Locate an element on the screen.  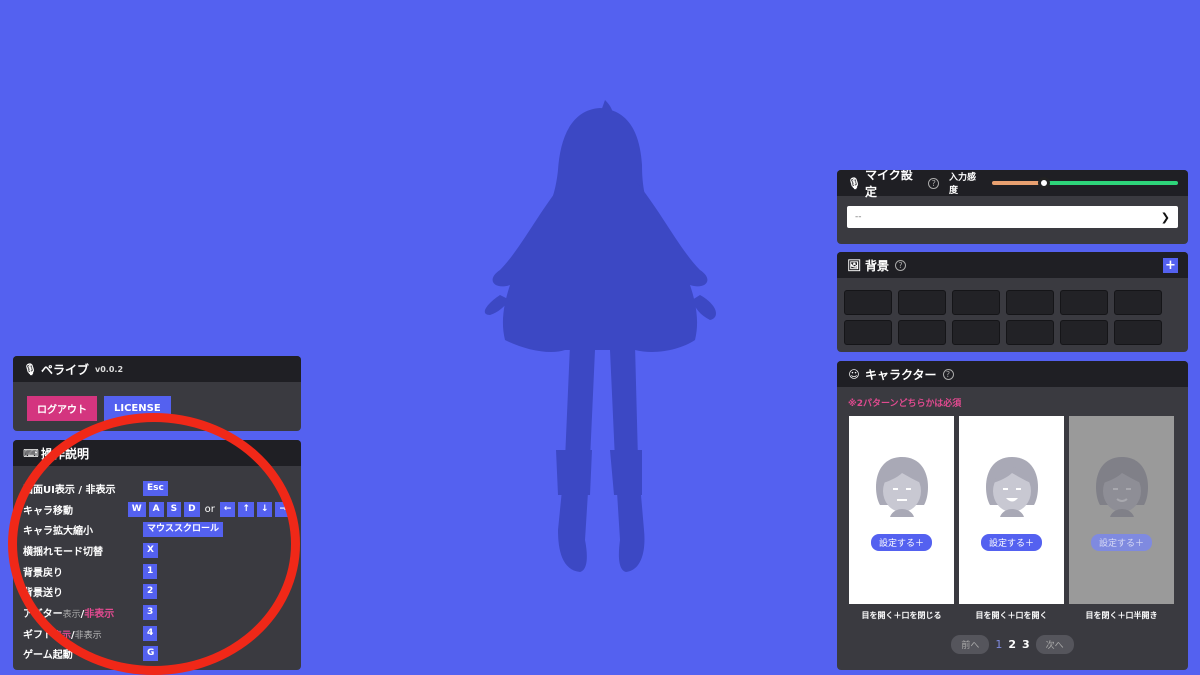
smiley-icon: ☺ is located at coordinates (854, 374).